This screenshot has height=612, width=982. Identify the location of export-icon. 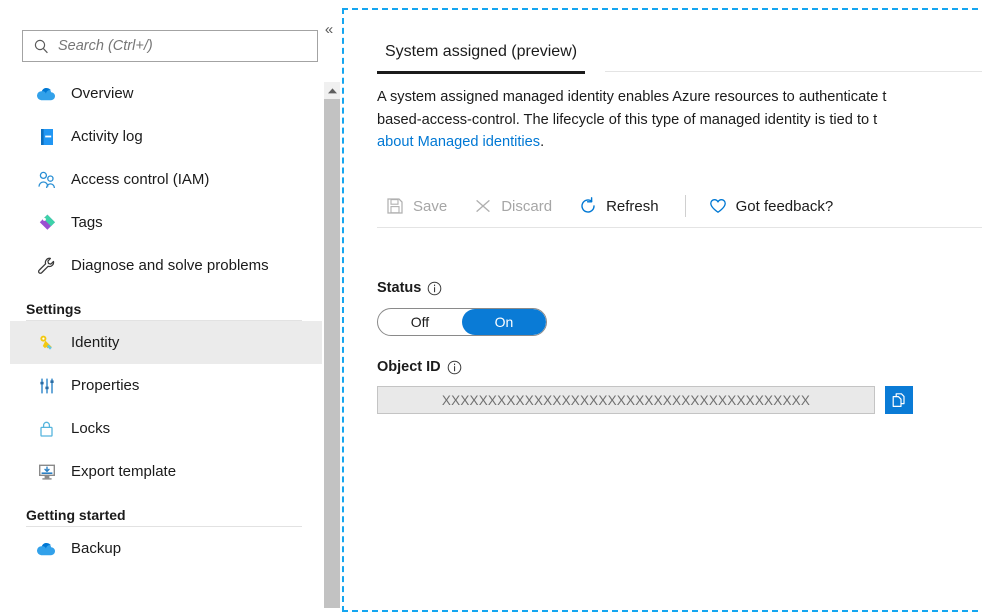
(47, 472).